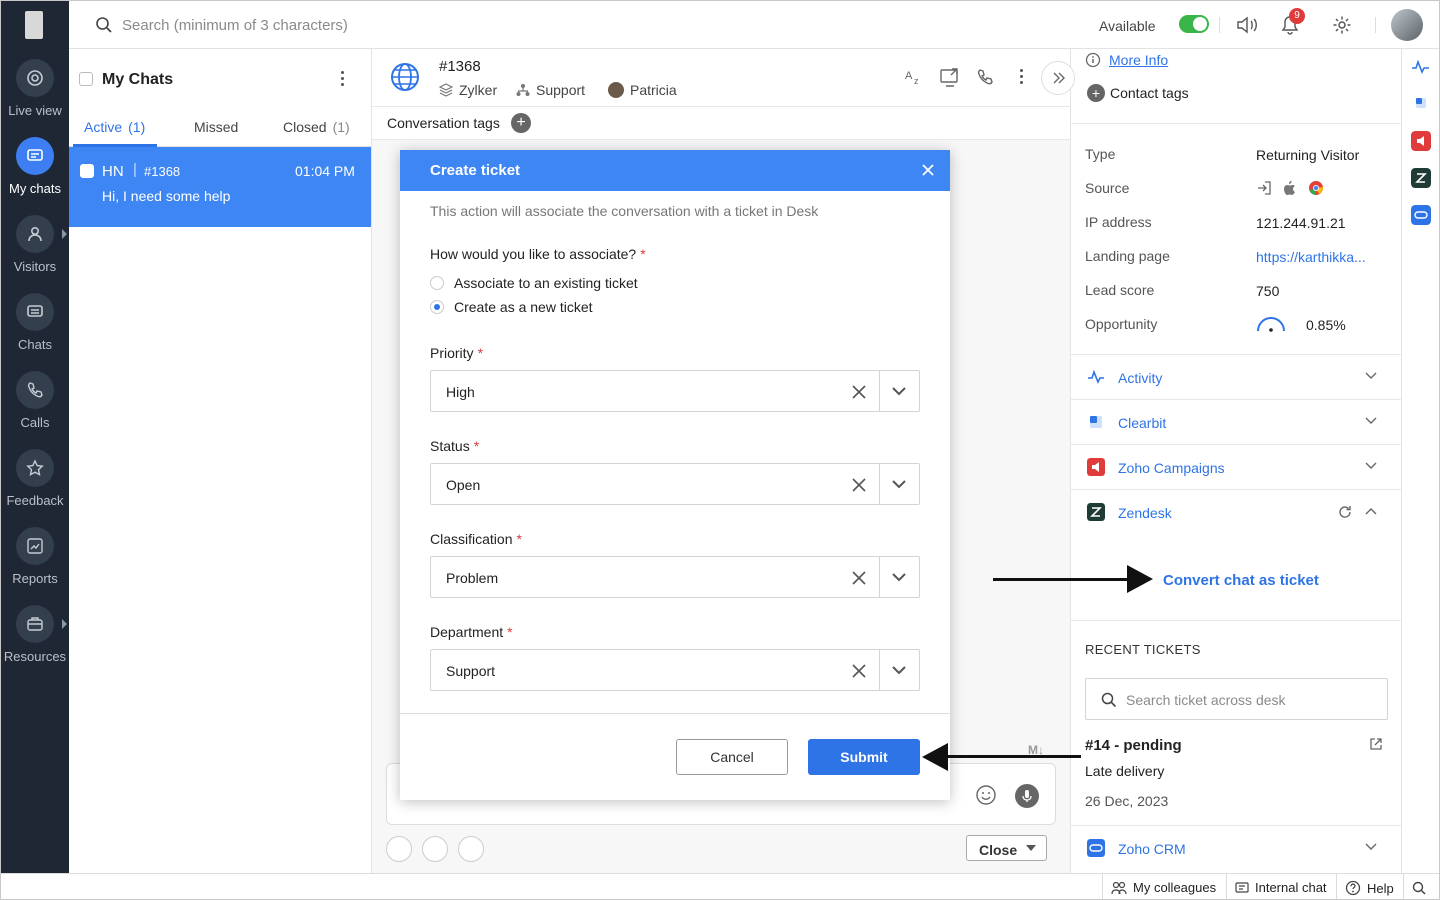  What do you see at coordinates (476, 446) in the screenshot?
I see `required-asterisk: *` at bounding box center [476, 446].